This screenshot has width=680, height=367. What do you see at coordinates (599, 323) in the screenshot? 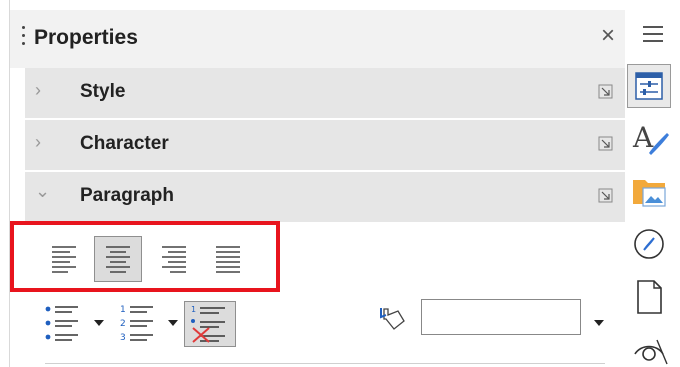
I see `background-color-dropdown-arrow` at bounding box center [599, 323].